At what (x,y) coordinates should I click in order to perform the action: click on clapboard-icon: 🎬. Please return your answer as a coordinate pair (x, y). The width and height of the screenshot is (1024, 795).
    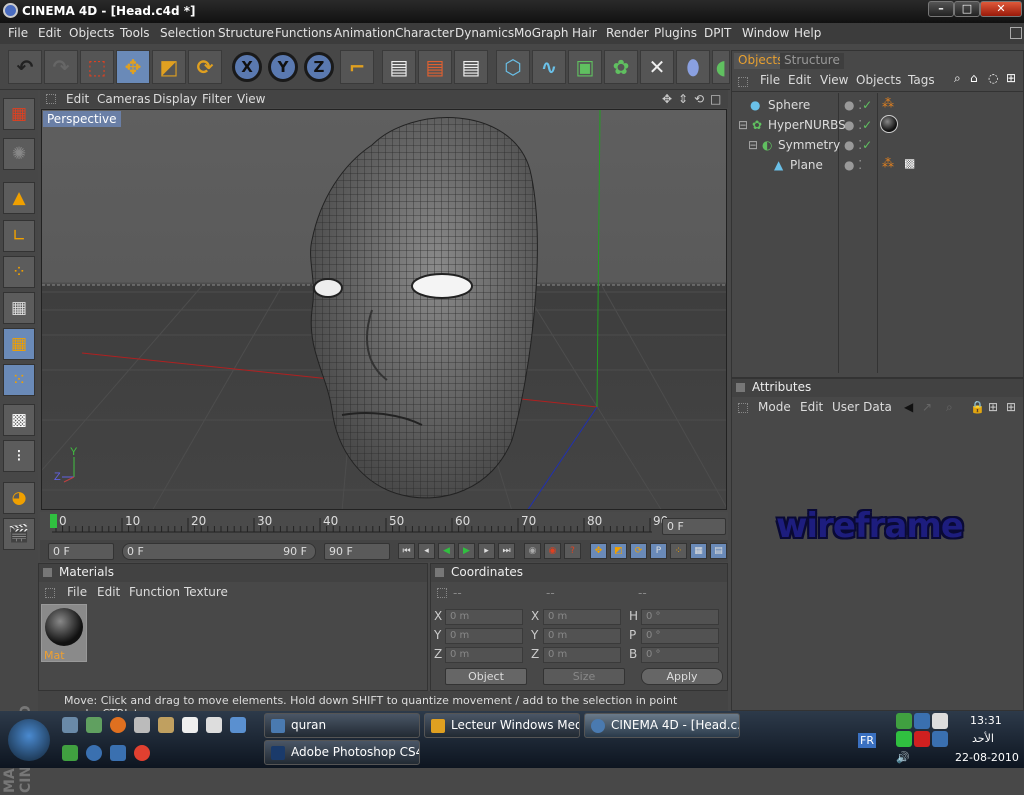
    Looking at the image, I should click on (19, 534).